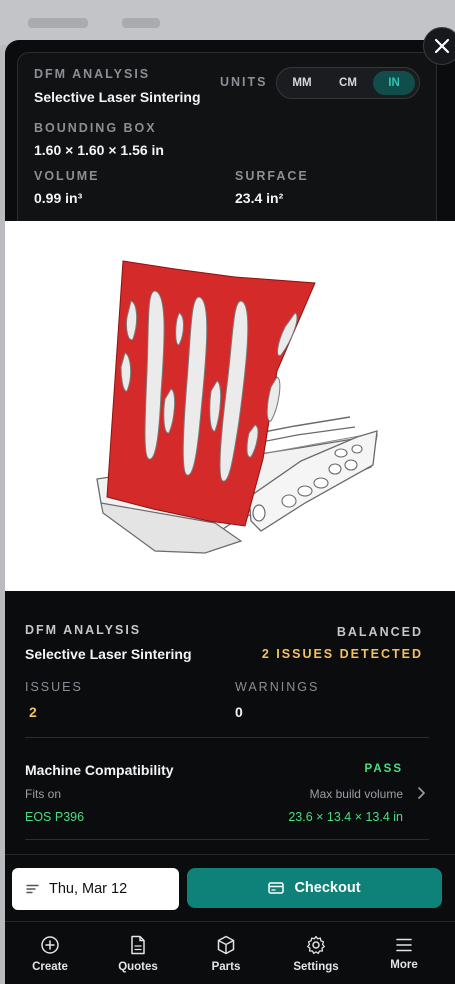 This screenshot has width=455, height=984. I want to click on nav-settings: Settings, so click(316, 953).